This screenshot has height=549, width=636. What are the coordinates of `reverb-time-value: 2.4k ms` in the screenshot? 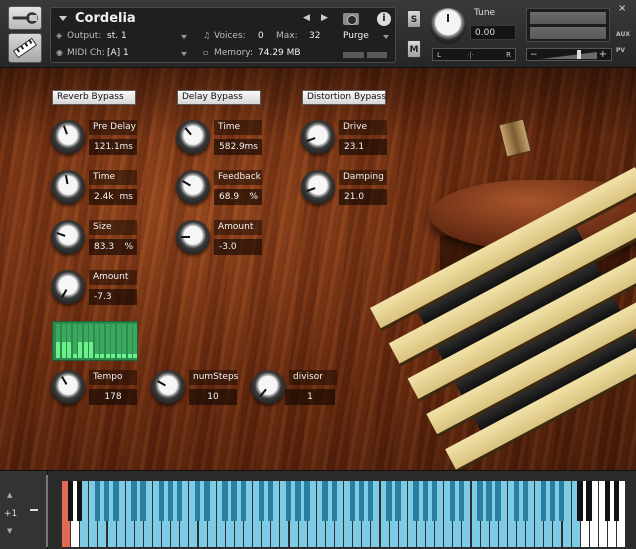 It's located at (113, 197).